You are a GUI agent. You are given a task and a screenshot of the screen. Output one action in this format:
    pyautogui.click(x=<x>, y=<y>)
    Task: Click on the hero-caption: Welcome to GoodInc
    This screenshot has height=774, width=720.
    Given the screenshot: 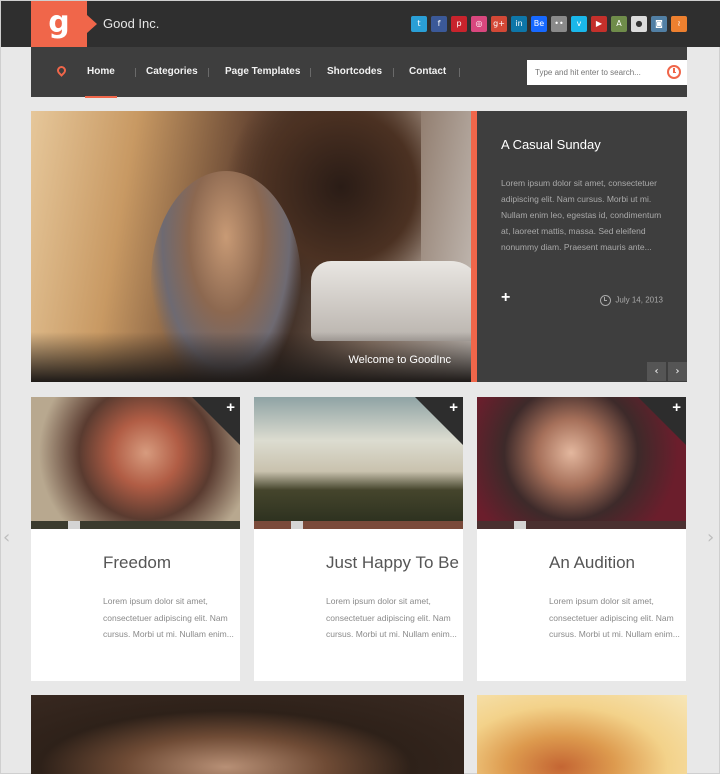 What is the action you would take?
    pyautogui.click(x=399, y=360)
    